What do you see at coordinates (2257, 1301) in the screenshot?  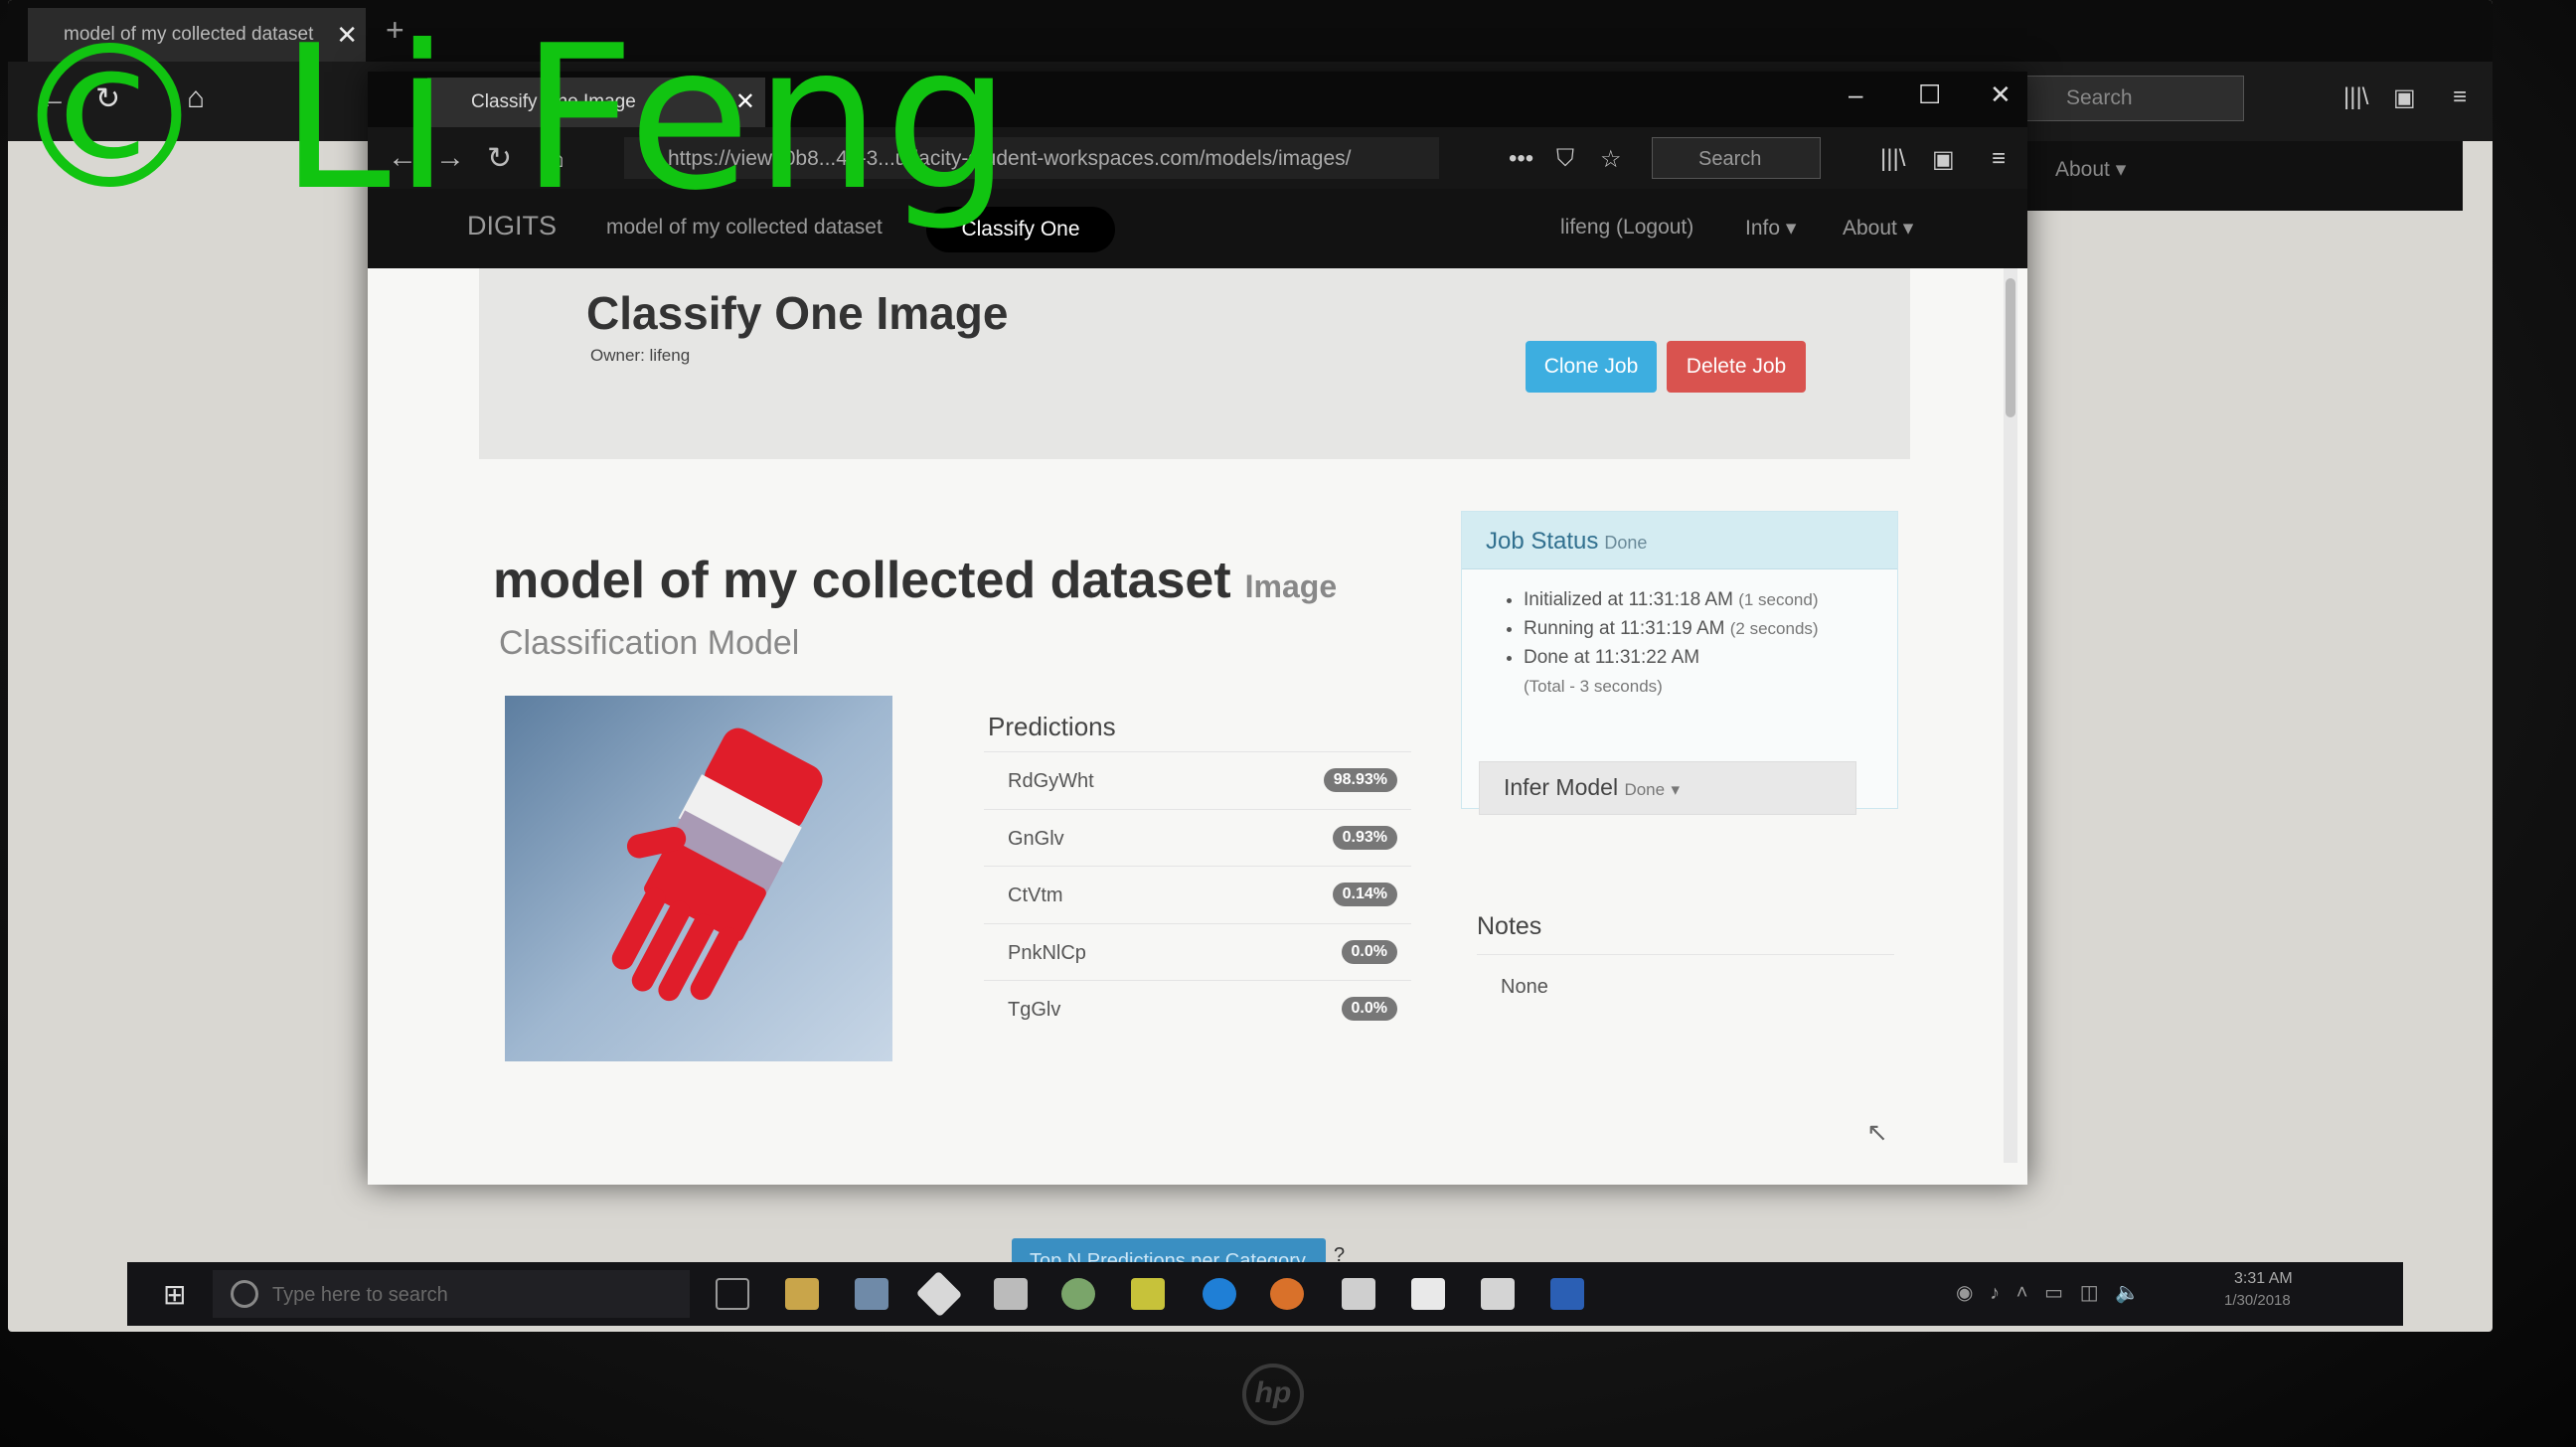 I see `clock-date: 1/30/2018` at bounding box center [2257, 1301].